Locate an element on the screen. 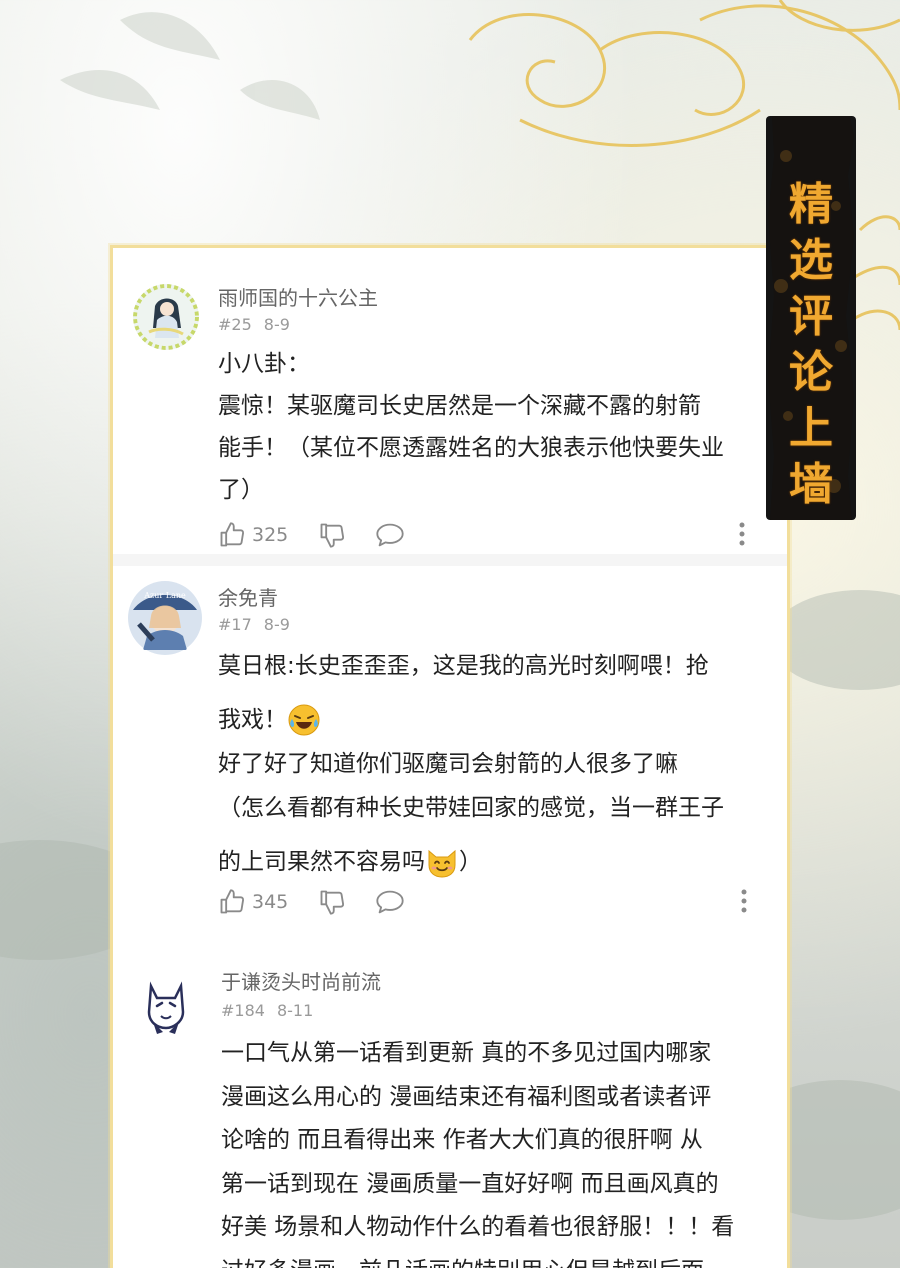 This screenshot has height=1268, width=900. comment-line: 第一话到现在 漫画质量一直好好啊 而且画风真的 is located at coordinates (470, 1183).